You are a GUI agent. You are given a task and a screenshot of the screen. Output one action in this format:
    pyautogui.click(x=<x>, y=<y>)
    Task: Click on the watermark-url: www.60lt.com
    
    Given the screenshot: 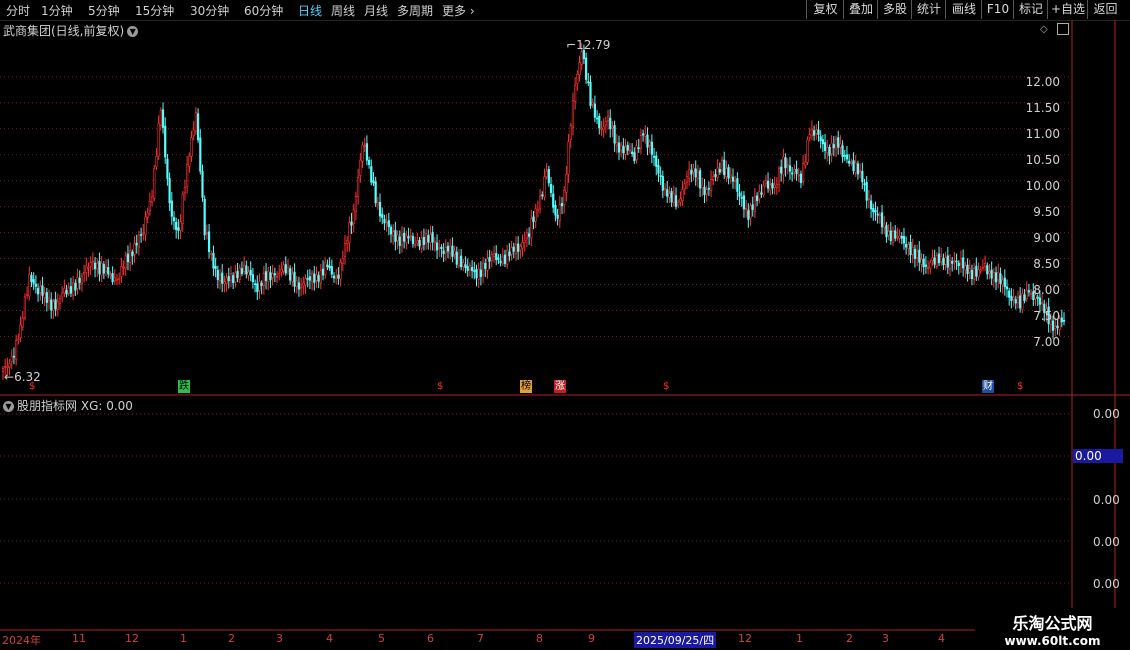 What is the action you would take?
    pyautogui.click(x=1052, y=641)
    